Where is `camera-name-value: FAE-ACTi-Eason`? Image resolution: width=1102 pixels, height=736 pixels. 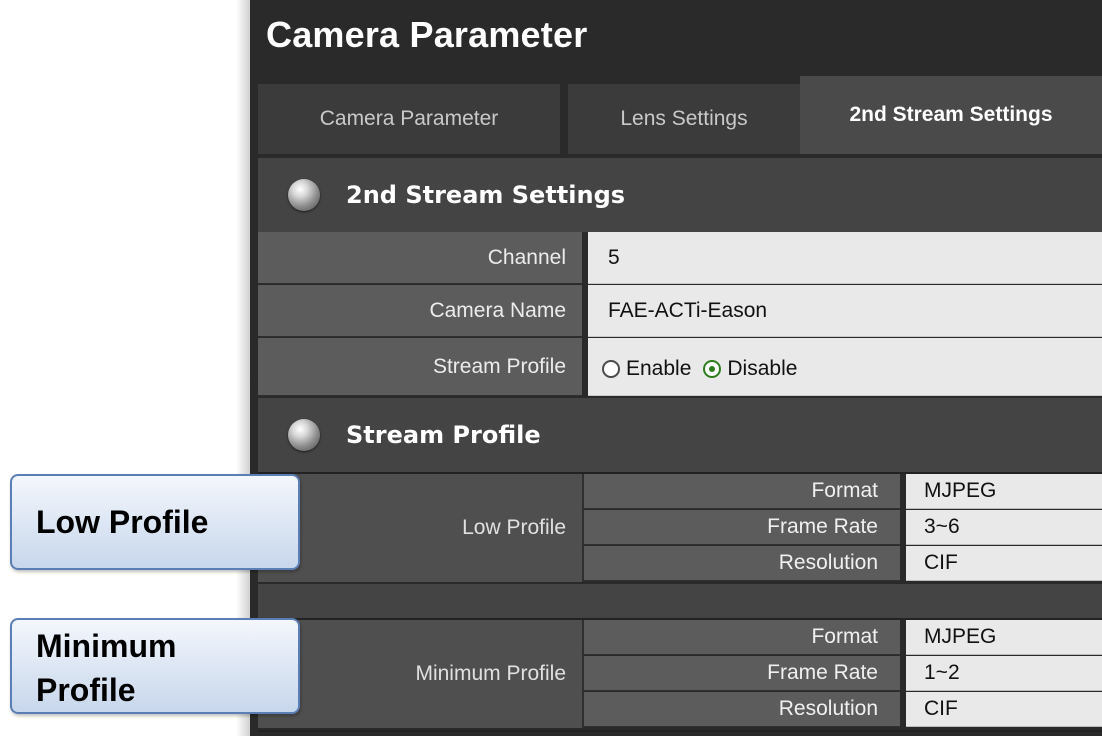 camera-name-value: FAE-ACTi-Eason is located at coordinates (845, 311).